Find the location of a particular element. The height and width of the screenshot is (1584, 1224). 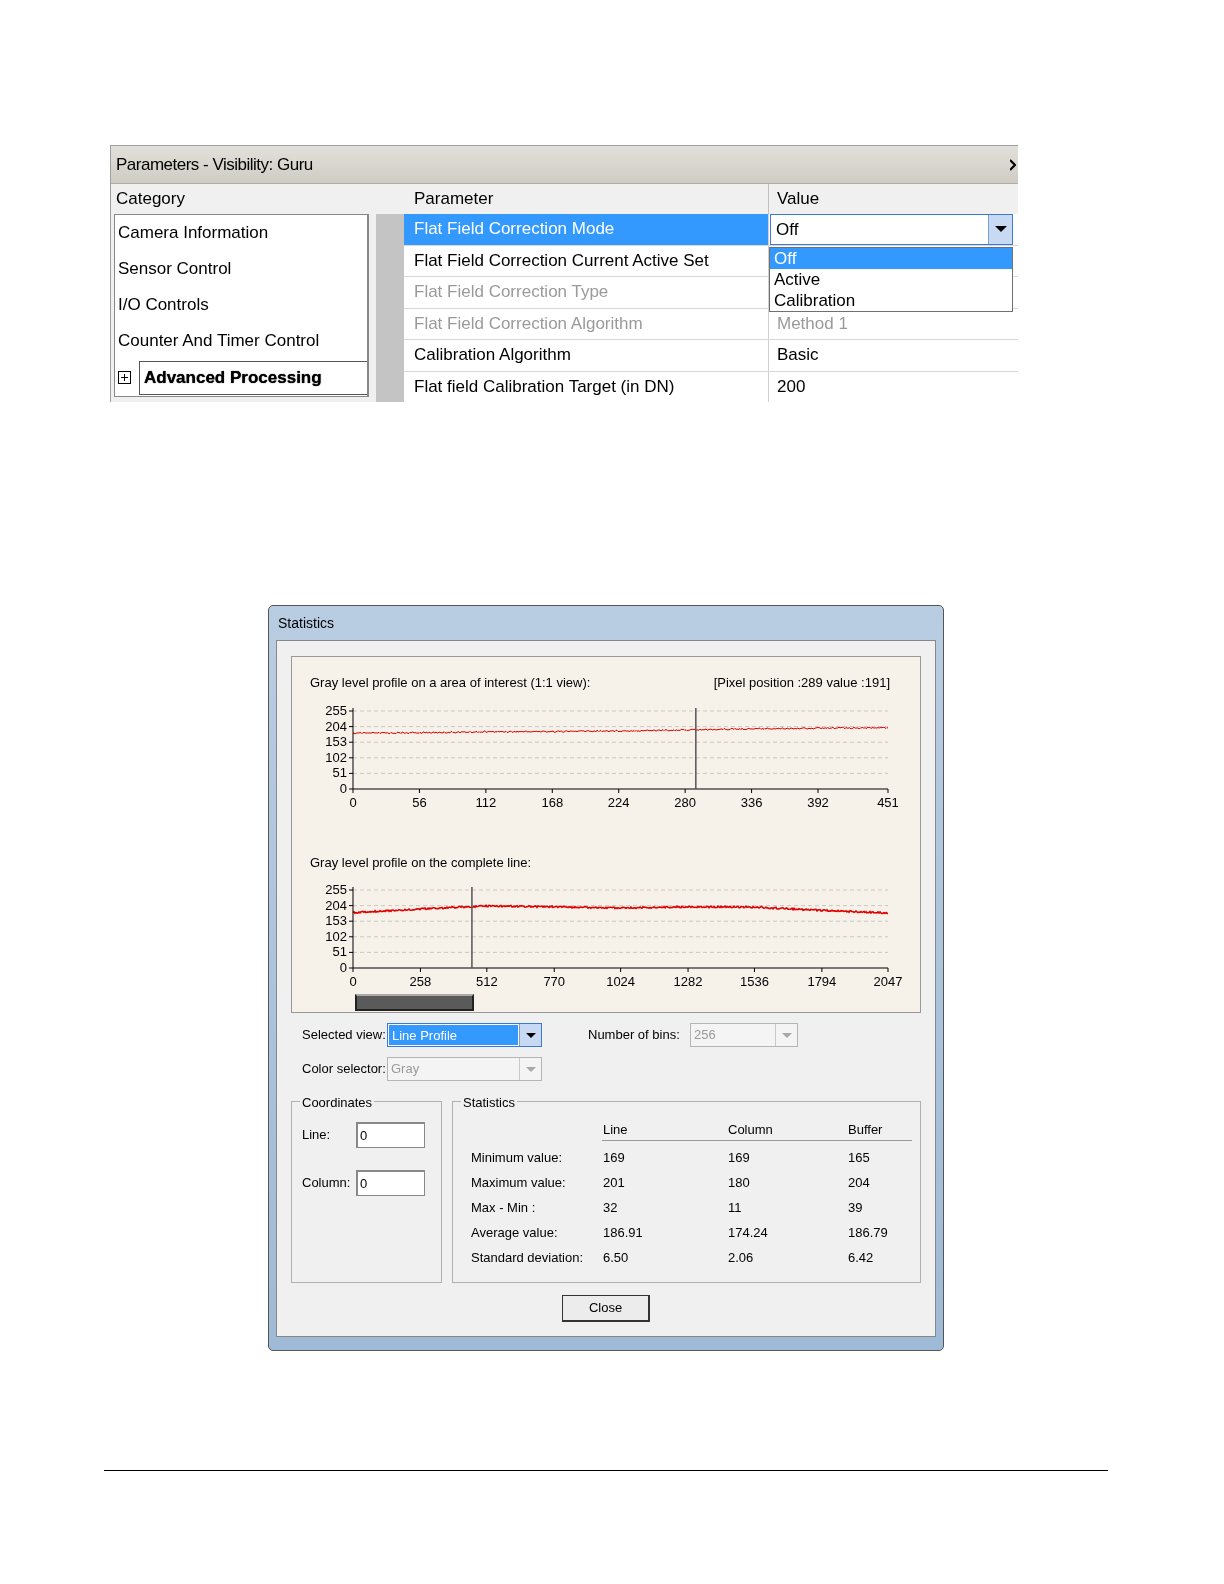

field-label: Color selector: is located at coordinates (344, 1069).